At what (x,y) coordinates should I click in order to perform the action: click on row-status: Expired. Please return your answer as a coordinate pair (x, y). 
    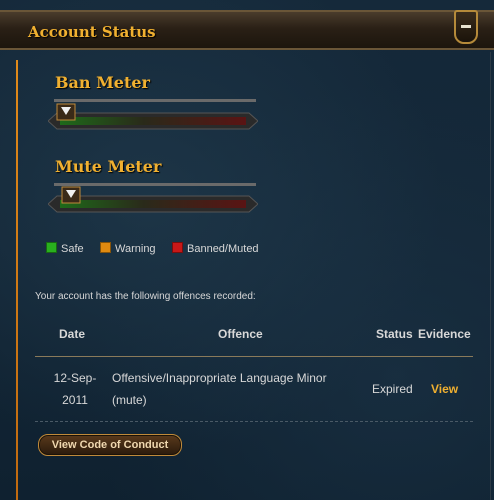
    Looking at the image, I should click on (392, 389).